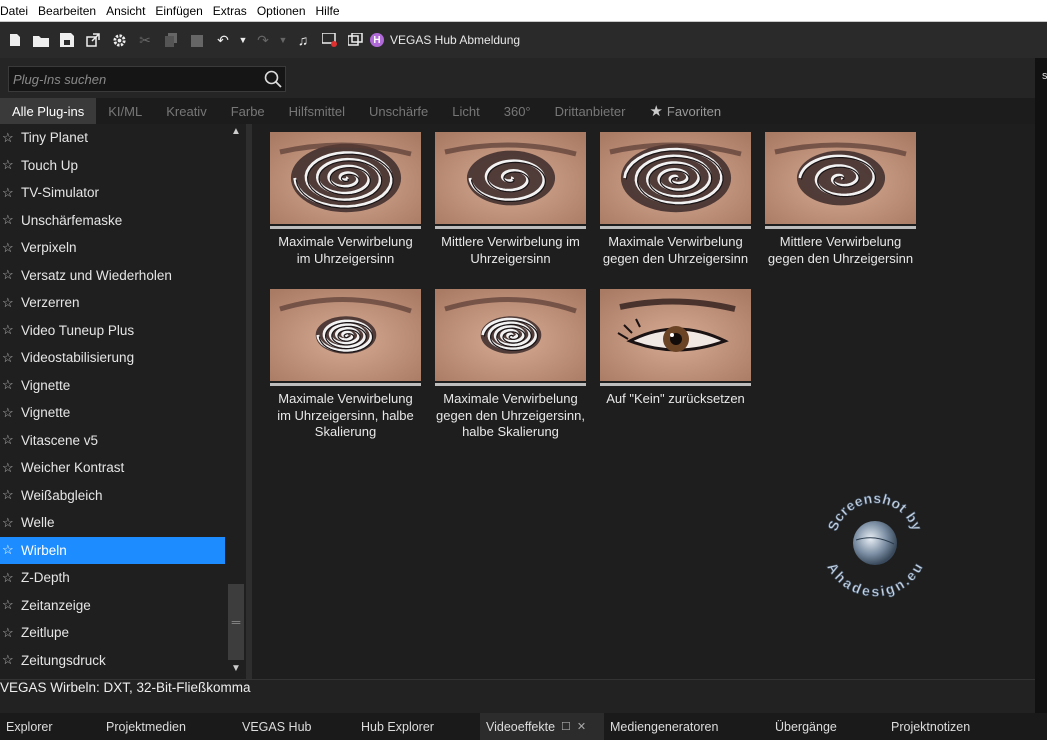  I want to click on plugin-list-scrollbar: ▲ ═ ▼, so click(236, 401).